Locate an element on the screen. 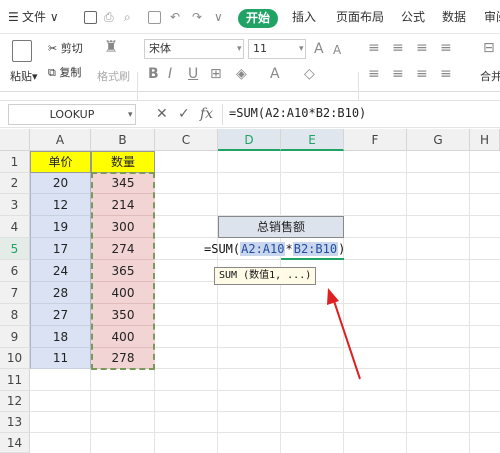  row-header-8: 8 is located at coordinates (15, 315).